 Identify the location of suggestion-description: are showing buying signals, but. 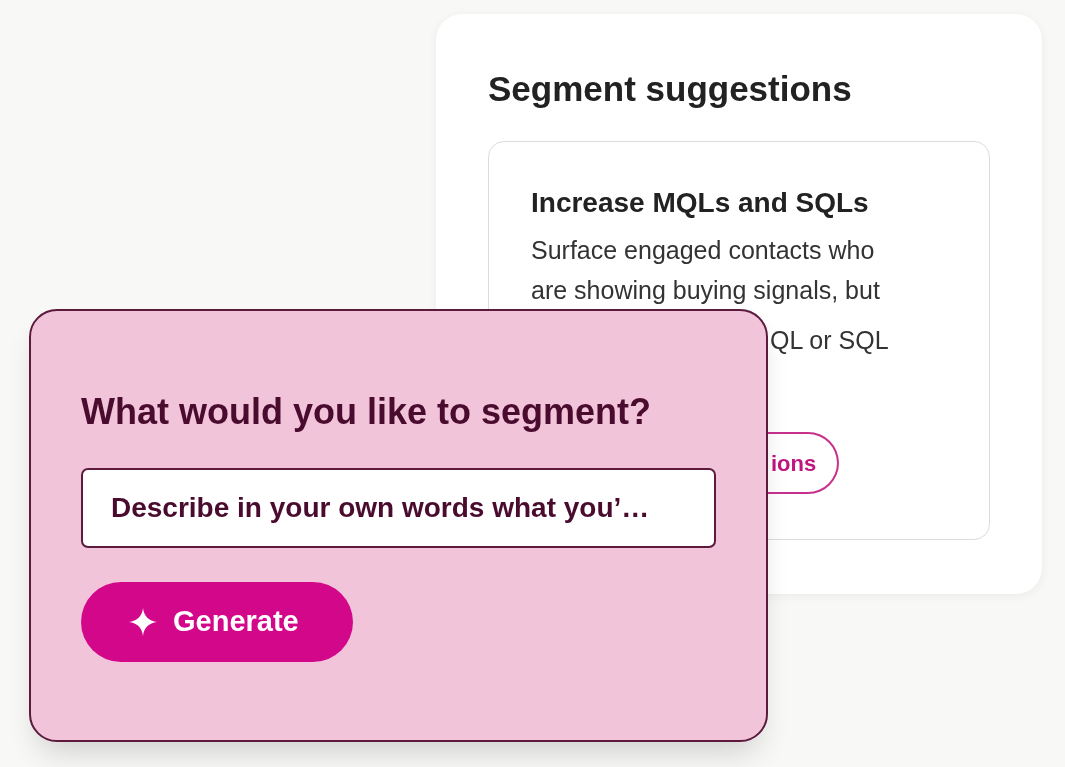
(706, 290).